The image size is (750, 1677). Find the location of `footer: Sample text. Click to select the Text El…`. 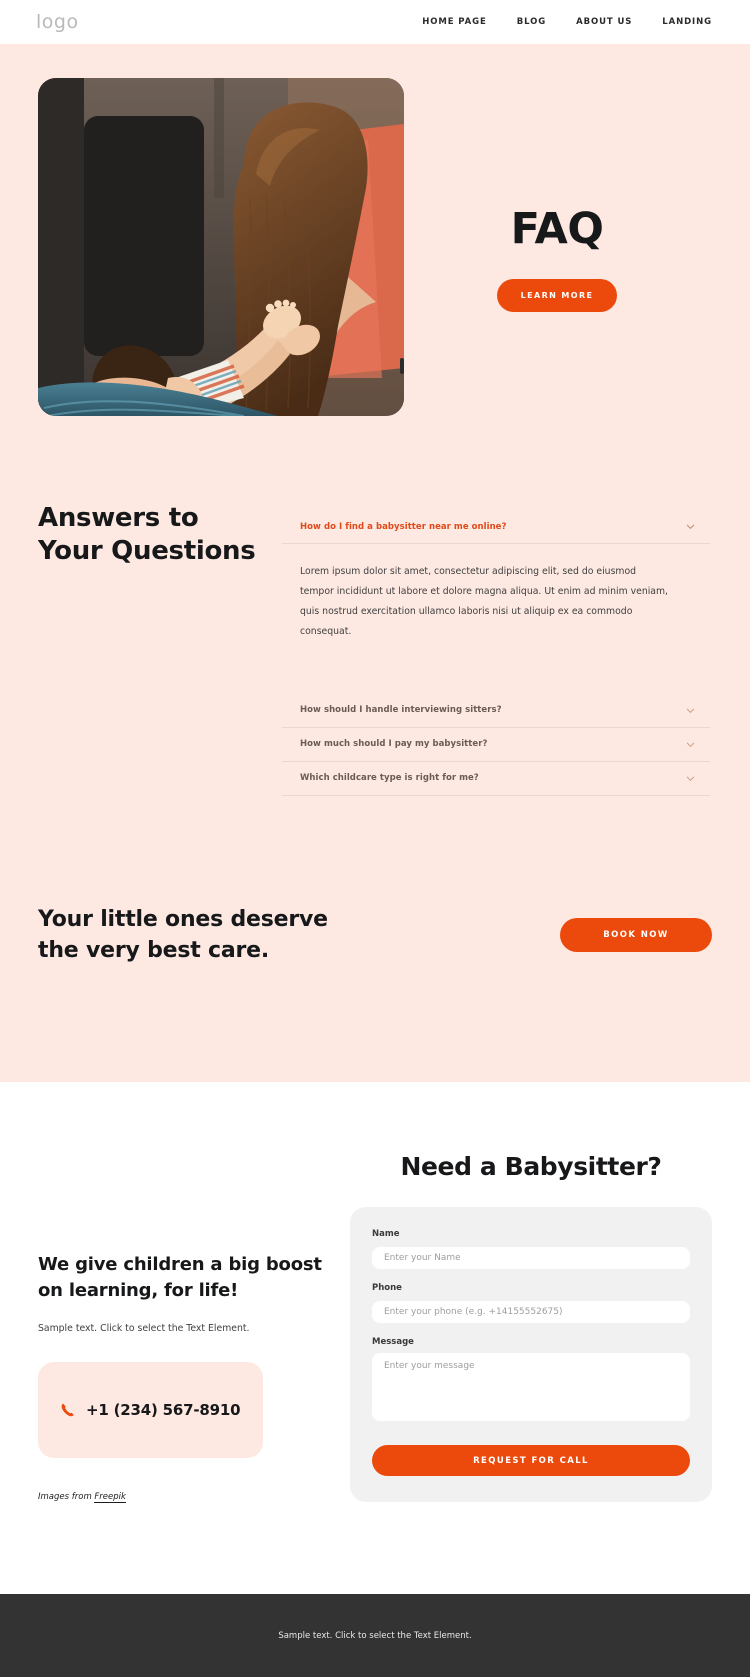

footer: Sample text. Click to select the Text El… is located at coordinates (375, 1635).